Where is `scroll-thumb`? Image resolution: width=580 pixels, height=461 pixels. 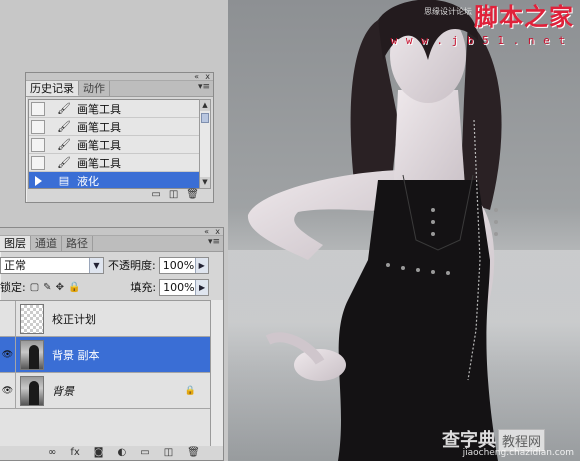
scroll-thumb is located at coordinates (205, 118).